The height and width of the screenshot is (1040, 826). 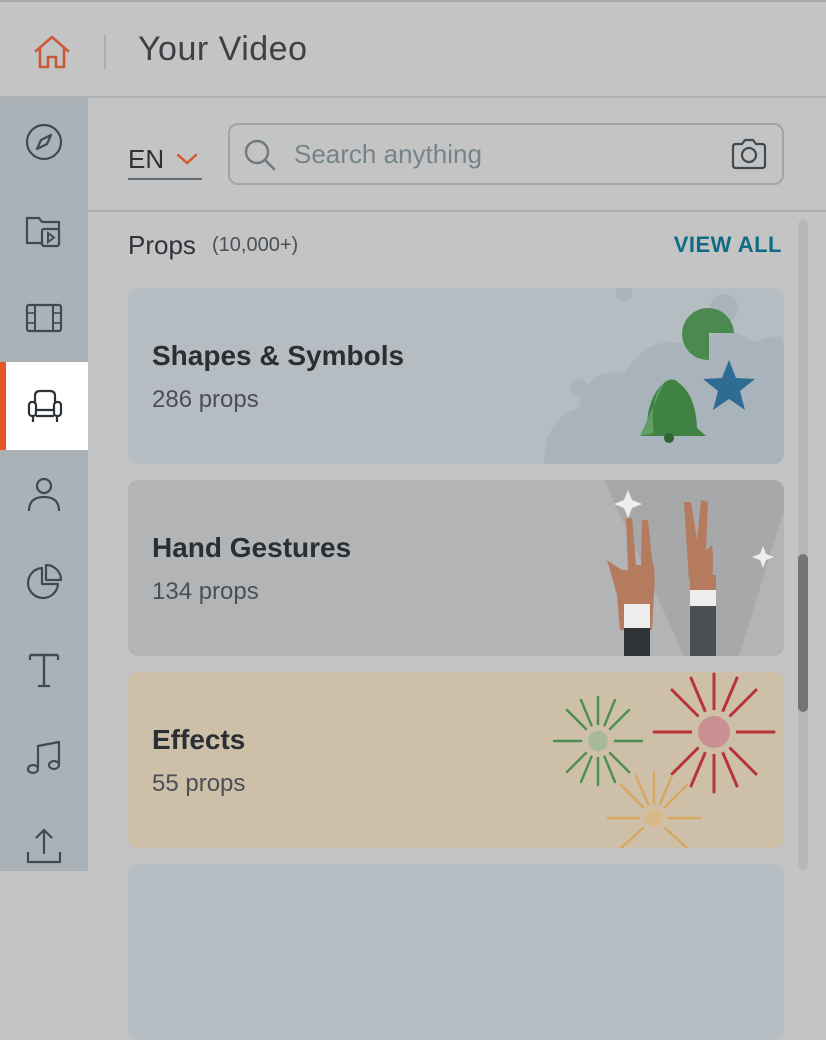 I want to click on card-title: Effects, so click(x=199, y=739).